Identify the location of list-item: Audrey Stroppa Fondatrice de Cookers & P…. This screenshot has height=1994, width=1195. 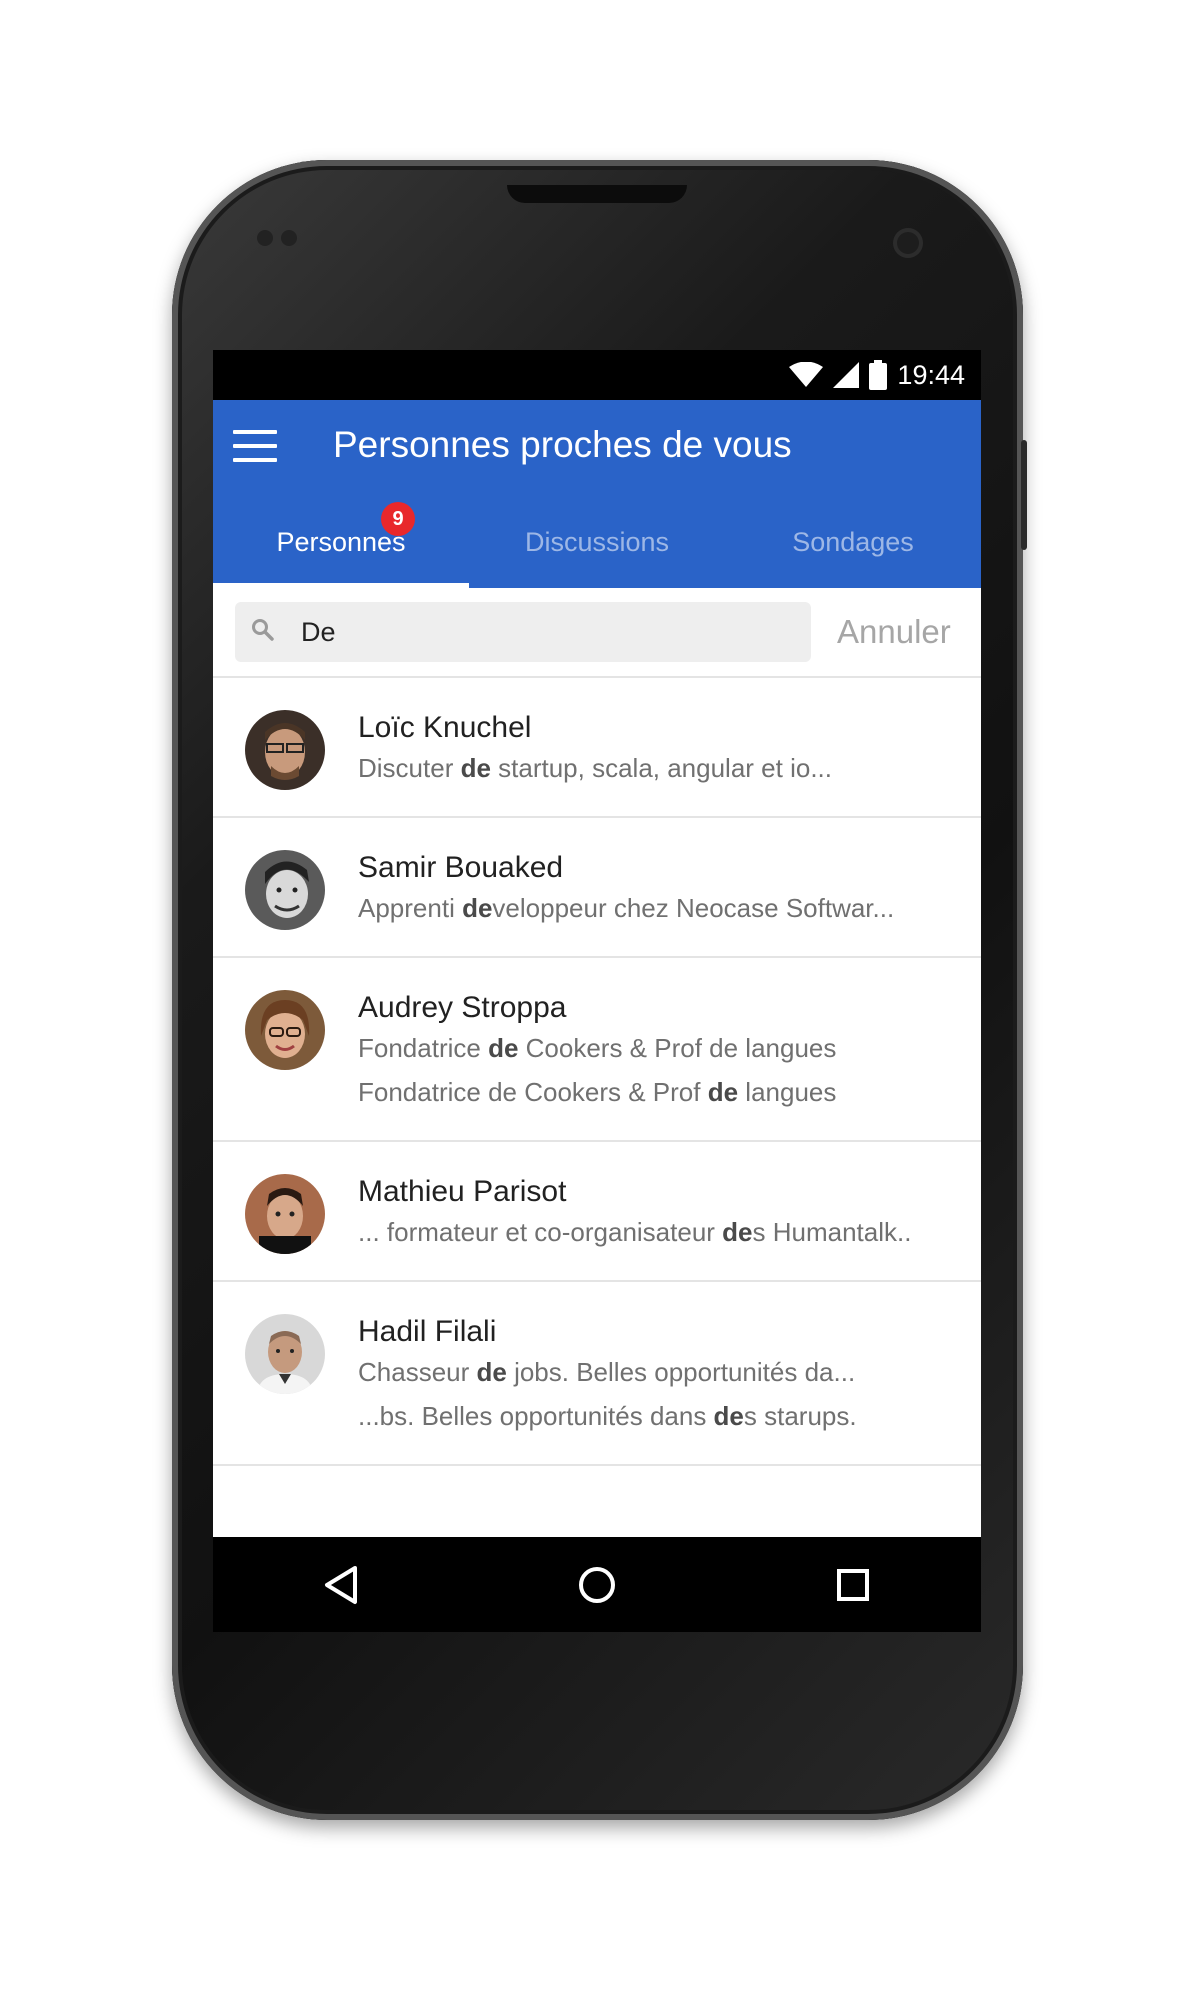
(597, 1050).